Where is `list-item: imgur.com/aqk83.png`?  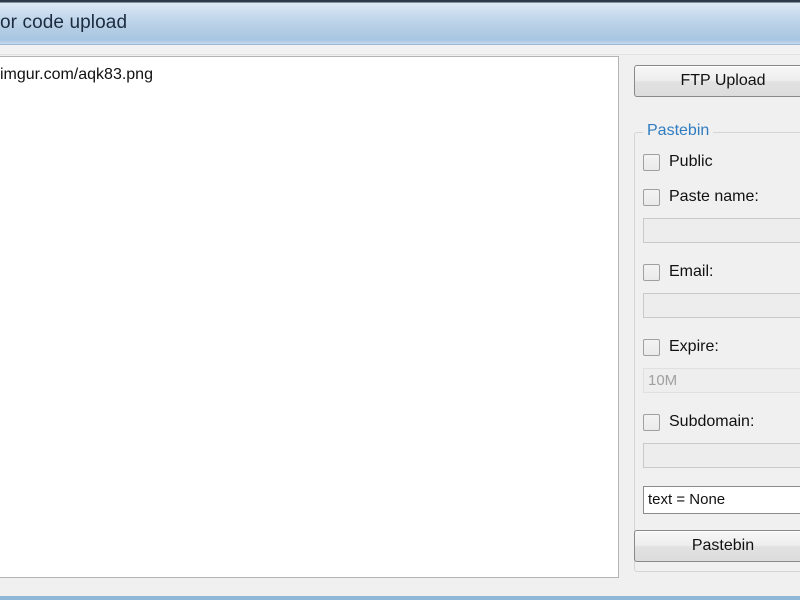
list-item: imgur.com/aqk83.png is located at coordinates (76, 75).